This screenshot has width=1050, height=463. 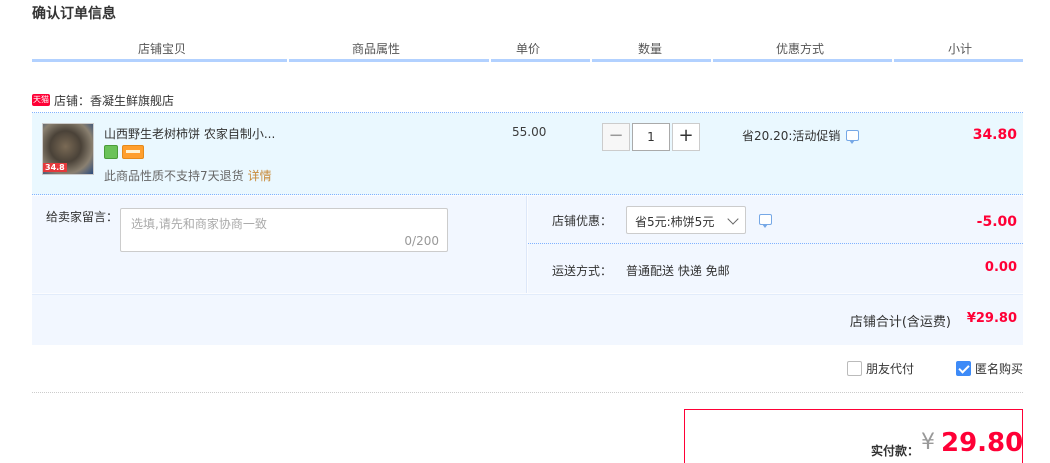 I want to click on promo-info: 省20.20:活动促销, so click(x=801, y=135).